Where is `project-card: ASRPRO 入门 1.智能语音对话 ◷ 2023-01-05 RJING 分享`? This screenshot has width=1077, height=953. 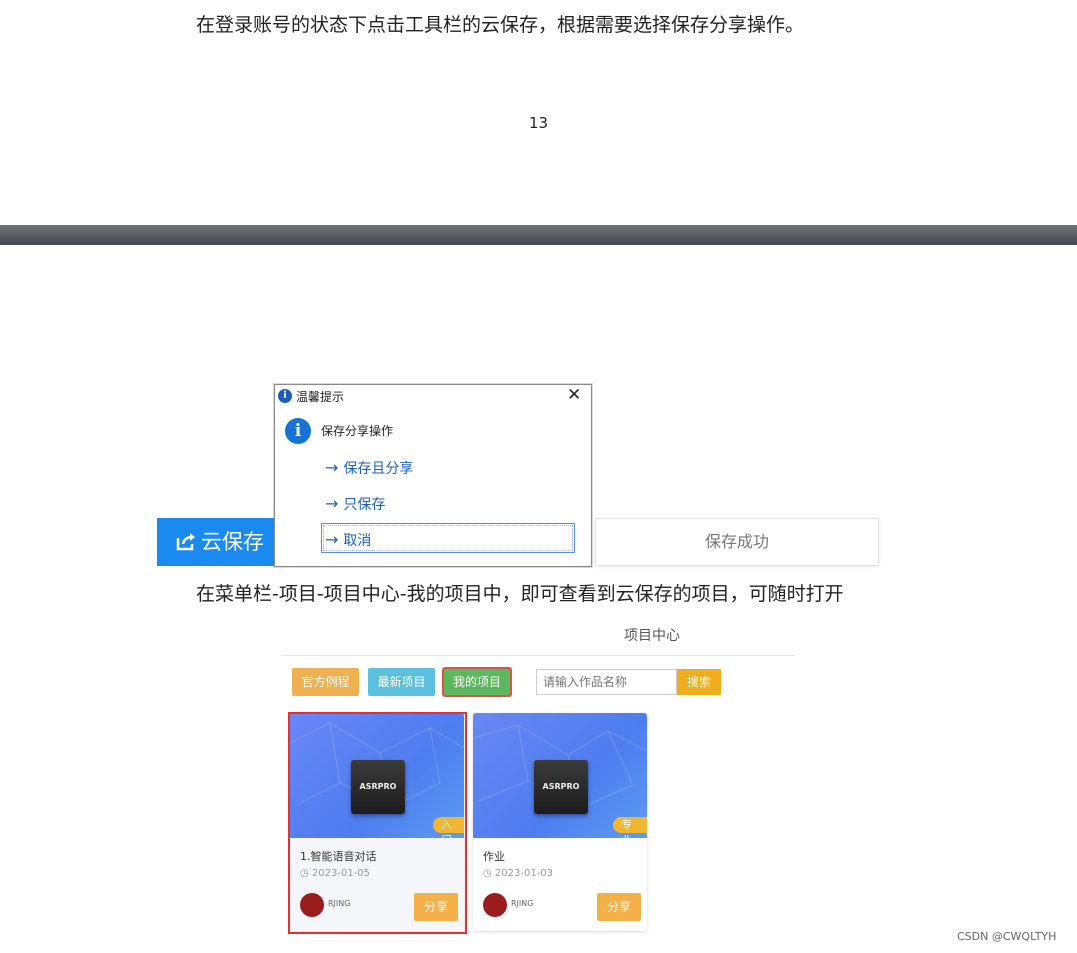 project-card: ASRPRO 入门 1.智能语音对话 ◷ 2023-01-05 RJING 分享 is located at coordinates (377, 822).